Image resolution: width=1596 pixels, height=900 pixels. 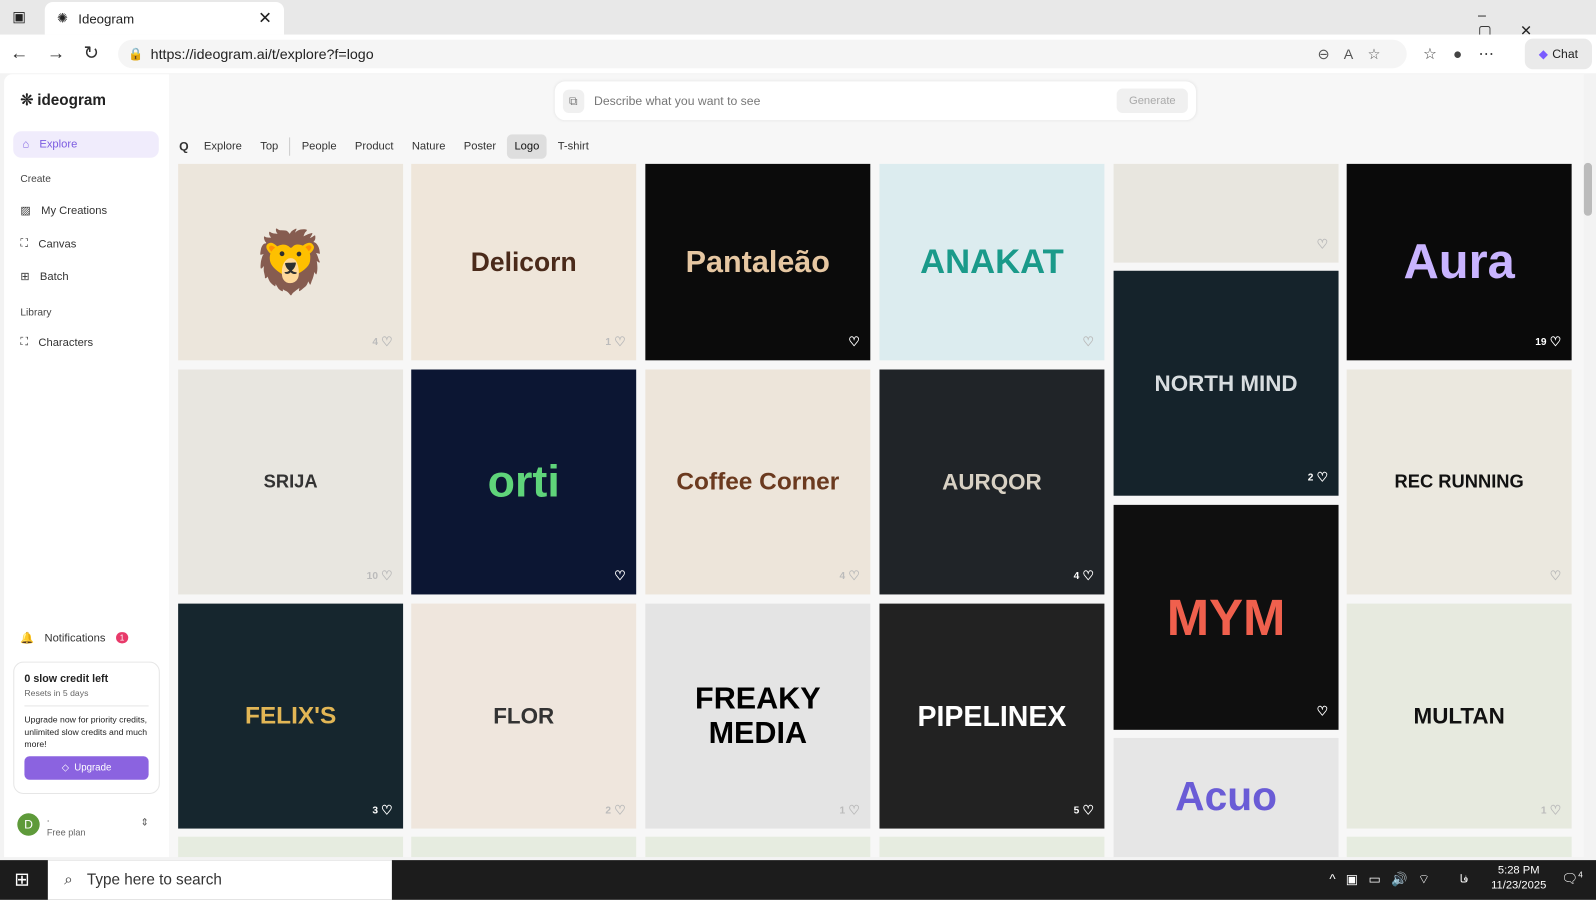 I want to click on image-upload-icon: ⧉, so click(x=573, y=101).